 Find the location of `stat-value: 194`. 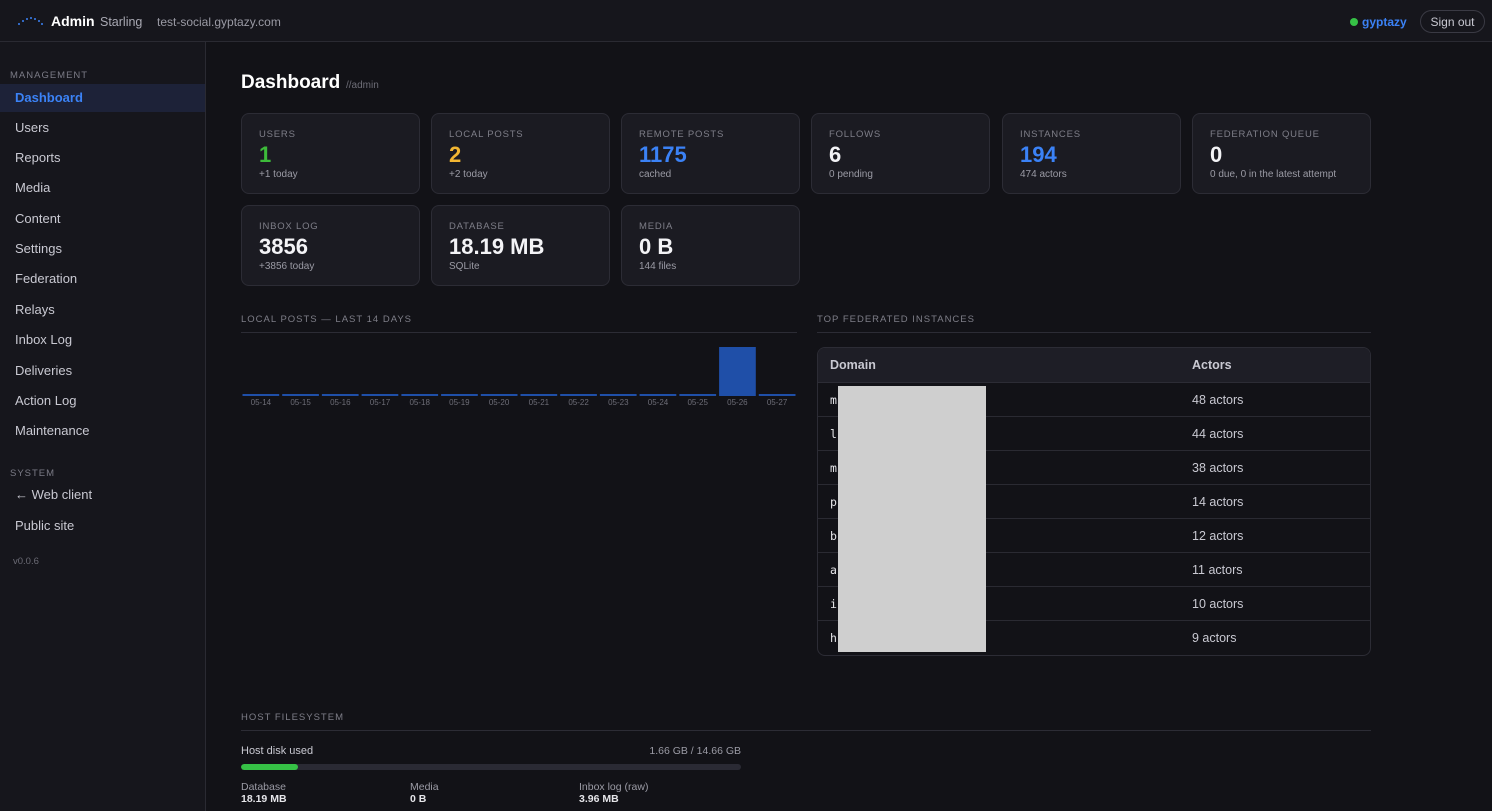

stat-value: 194 is located at coordinates (1038, 154).